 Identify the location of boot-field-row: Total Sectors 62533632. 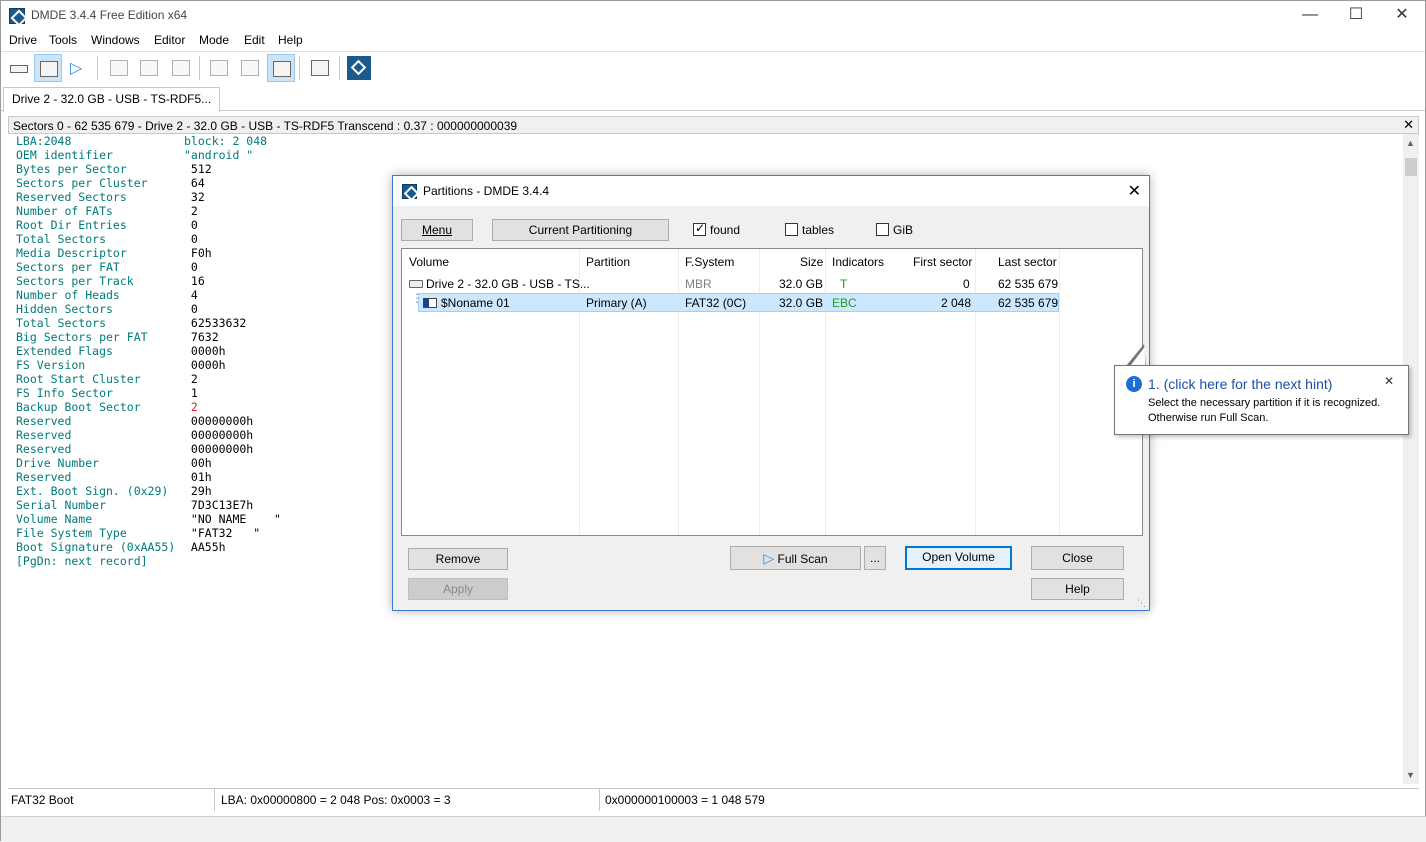
(131, 323).